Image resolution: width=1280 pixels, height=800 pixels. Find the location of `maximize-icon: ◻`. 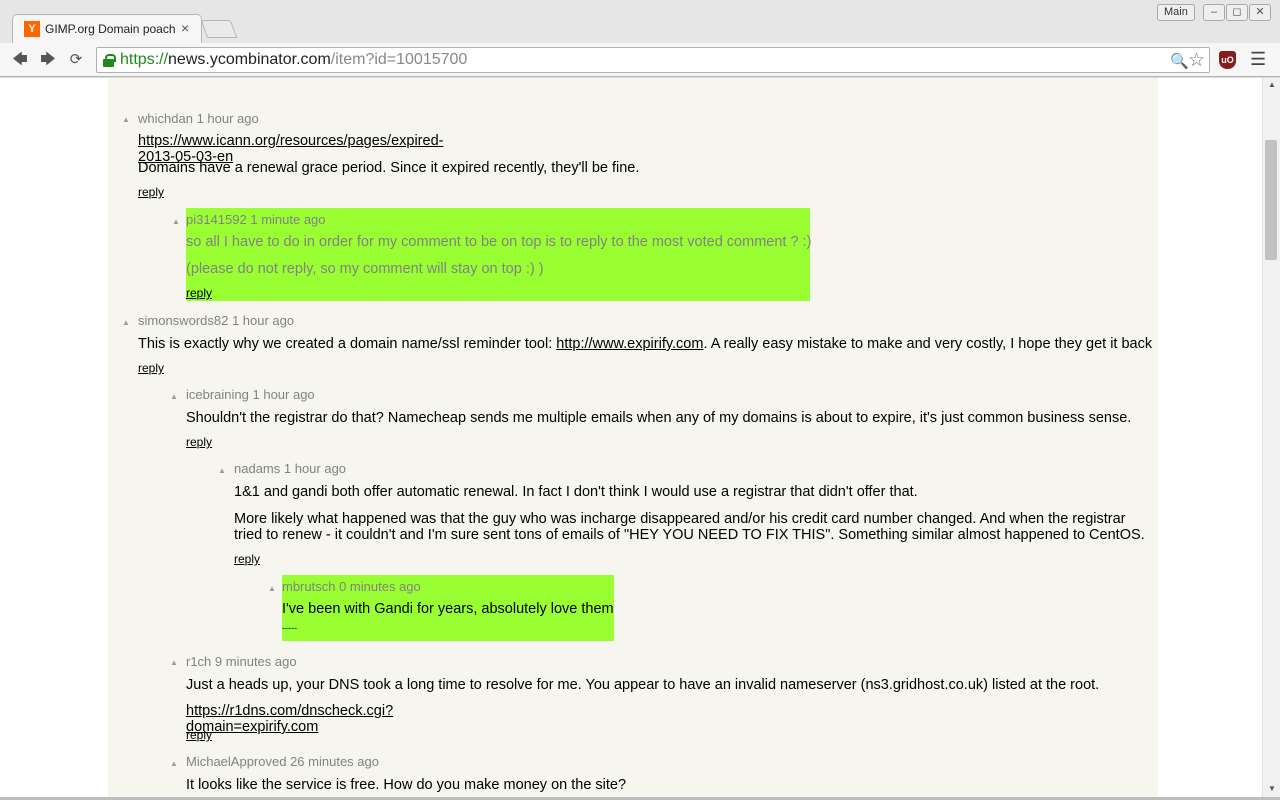

maximize-icon: ◻ is located at coordinates (1237, 12).